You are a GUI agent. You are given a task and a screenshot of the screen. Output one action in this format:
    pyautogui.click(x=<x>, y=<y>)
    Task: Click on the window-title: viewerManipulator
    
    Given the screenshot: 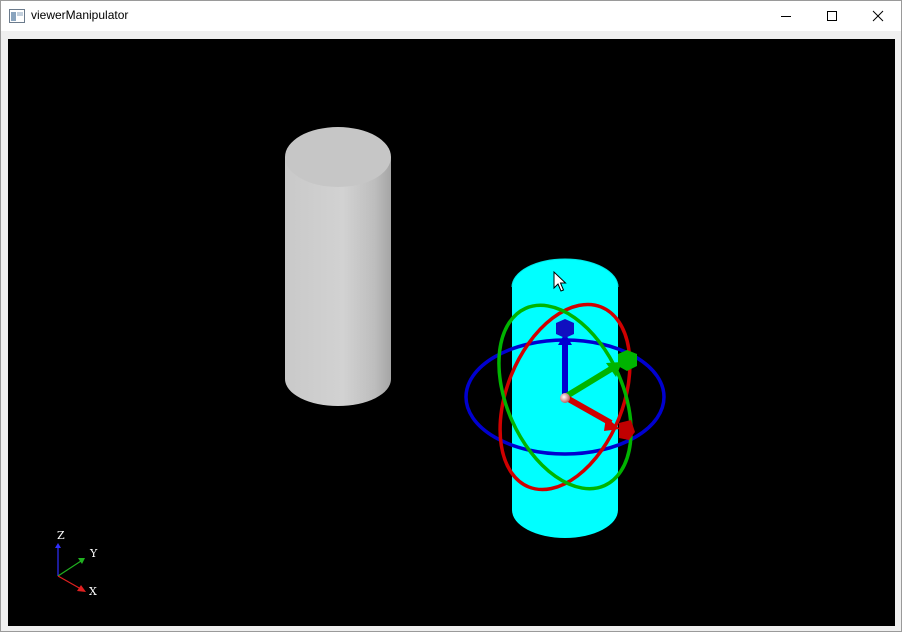 What is the action you would take?
    pyautogui.click(x=80, y=15)
    